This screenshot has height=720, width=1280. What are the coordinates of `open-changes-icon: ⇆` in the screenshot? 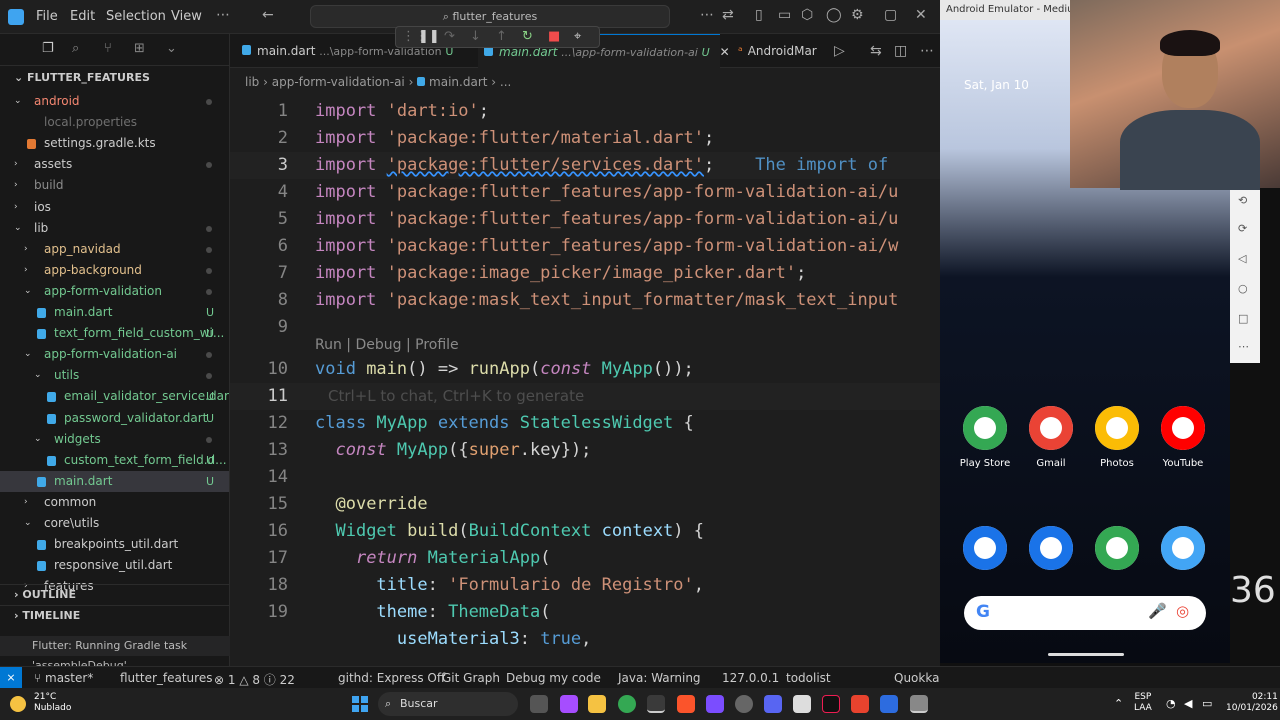 It's located at (876, 51).